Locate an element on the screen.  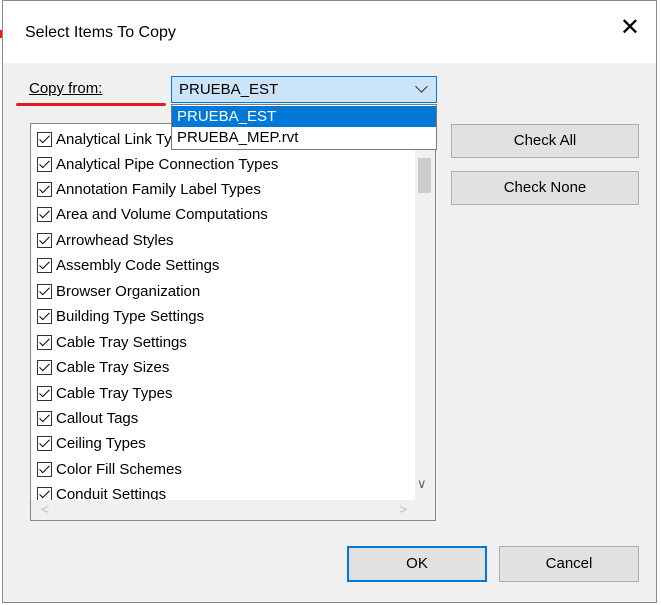
list-item-label: Annotation Family Label Types is located at coordinates (158, 189).